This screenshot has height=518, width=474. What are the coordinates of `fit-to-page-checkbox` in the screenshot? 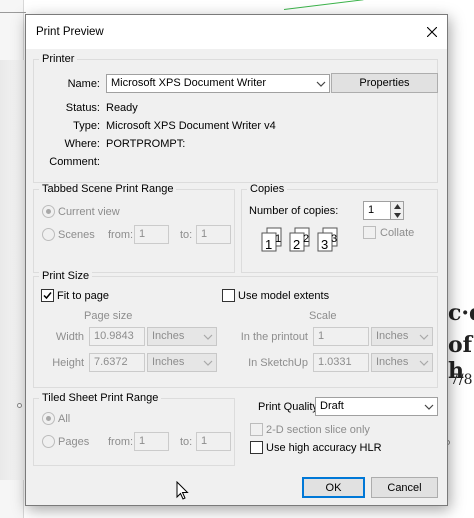 It's located at (47, 295).